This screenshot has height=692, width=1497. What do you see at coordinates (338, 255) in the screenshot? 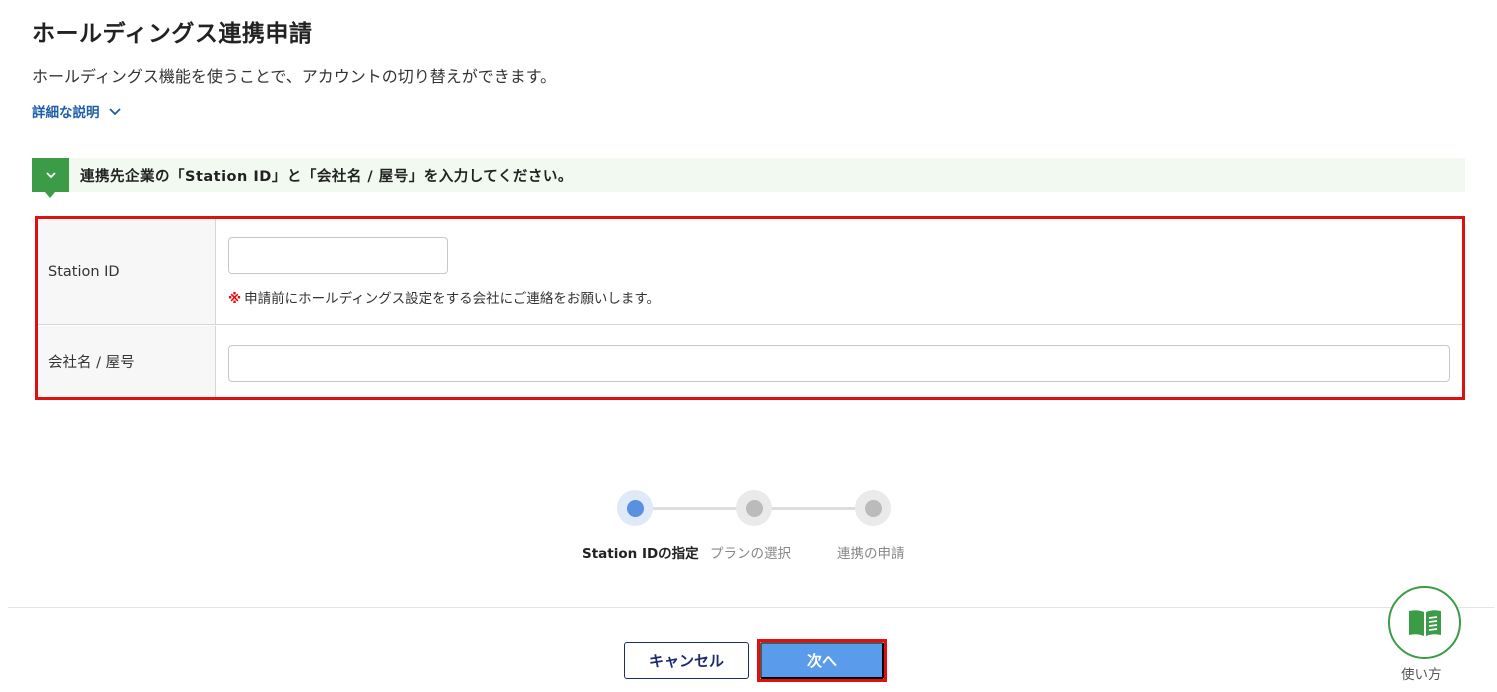
I see `station-id-input` at bounding box center [338, 255].